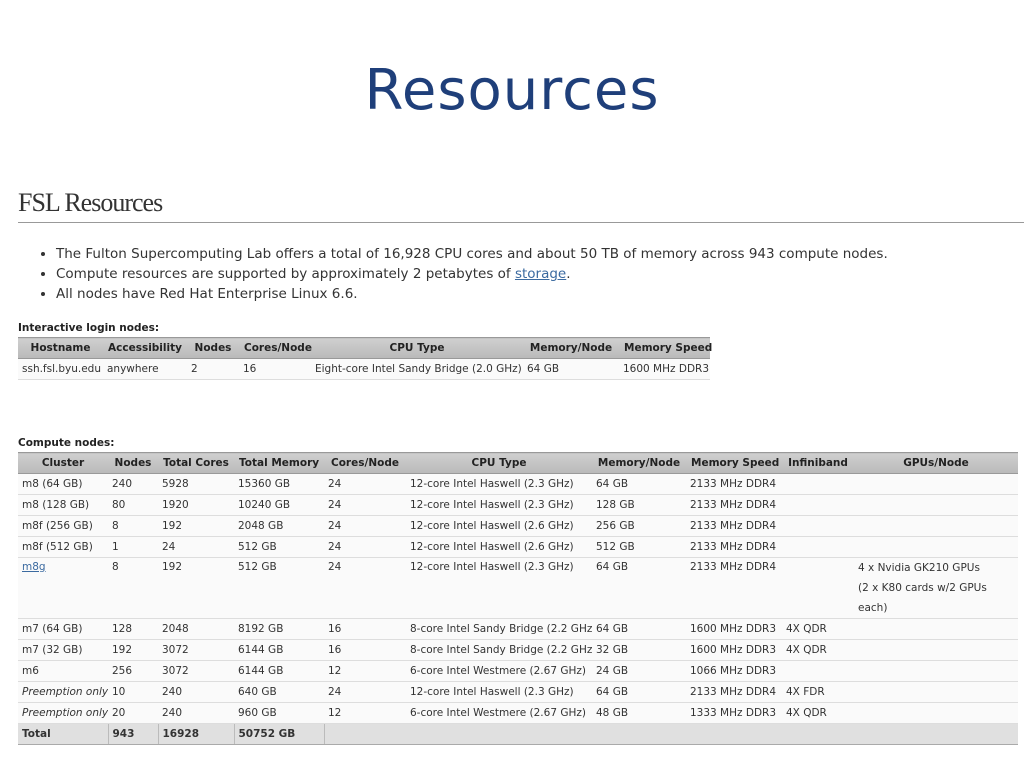  I want to click on storage-link: storage, so click(540, 274).